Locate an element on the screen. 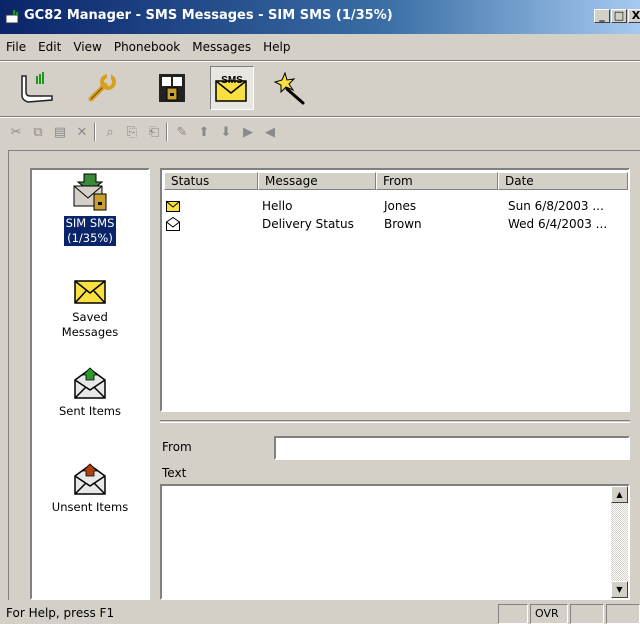  nav-label-line2: Messages is located at coordinates (90, 332).